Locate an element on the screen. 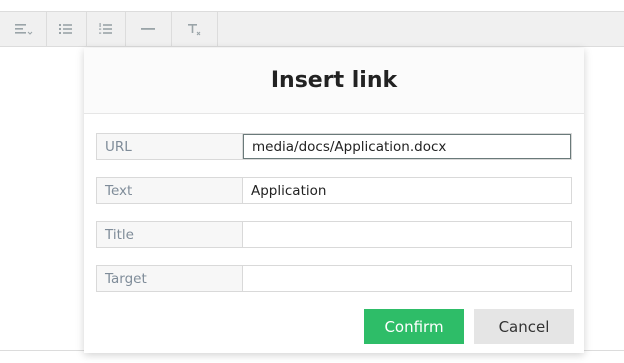  confirm-button: Confirm is located at coordinates (414, 326).